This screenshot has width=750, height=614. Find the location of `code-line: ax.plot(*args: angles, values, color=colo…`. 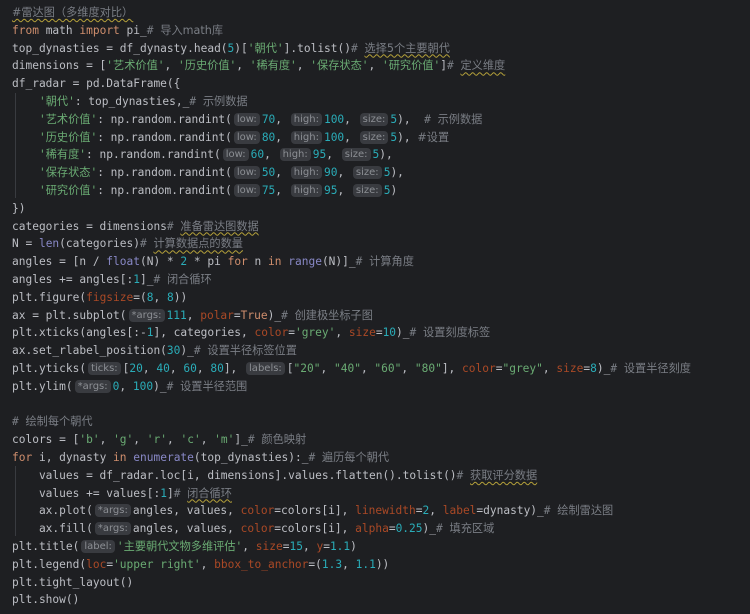

code-line: ax.plot(*args: angles, values, color=colo… is located at coordinates (312, 511).